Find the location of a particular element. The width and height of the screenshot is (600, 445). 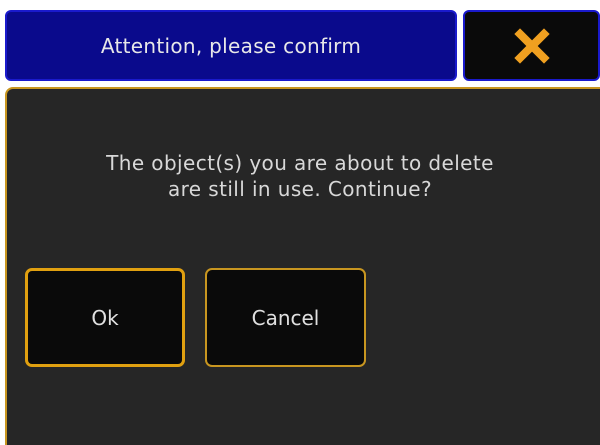

close-button is located at coordinates (531, 45).